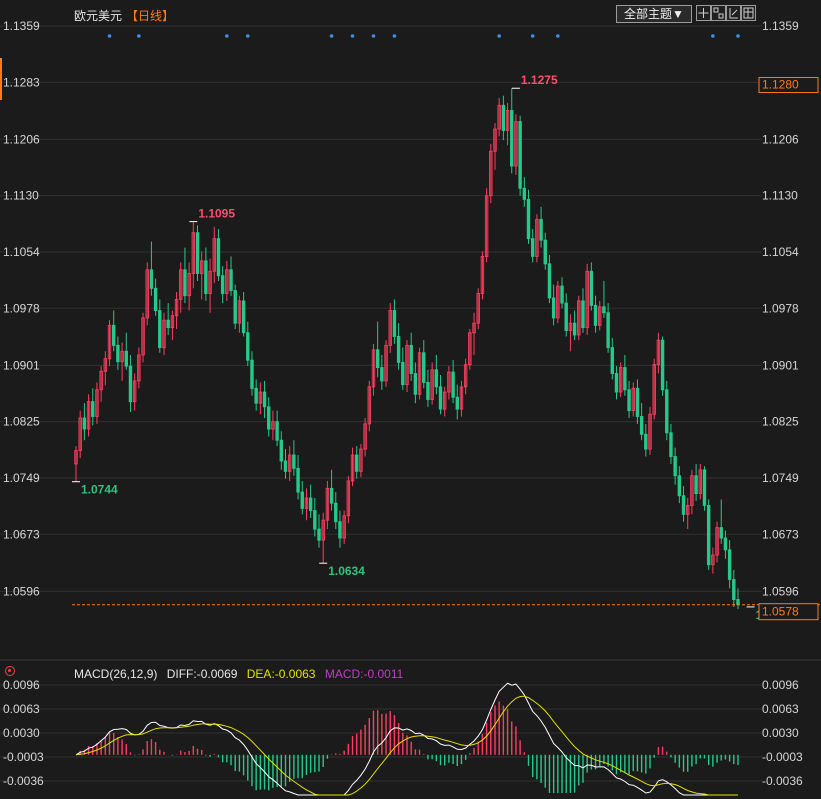 This screenshot has height=799, width=821. What do you see at coordinates (281, 674) in the screenshot?
I see `macd-dea-value: DEA:-0.0063` at bounding box center [281, 674].